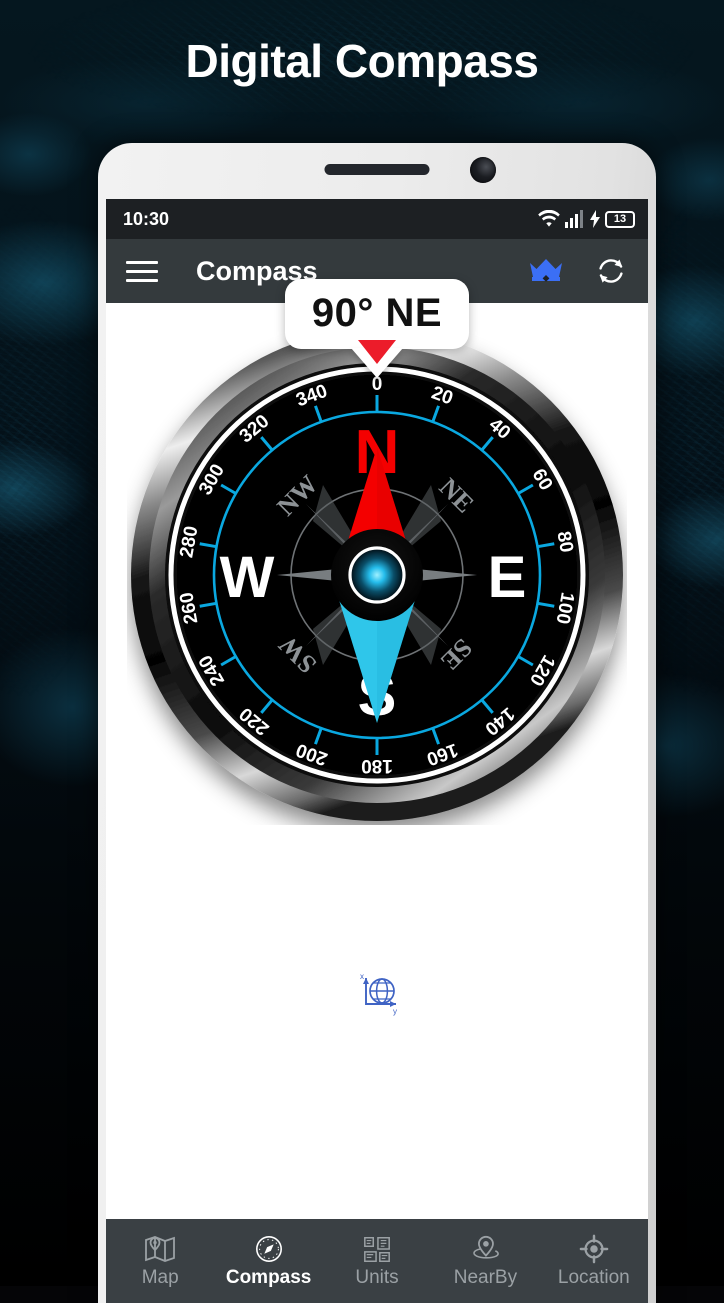 The height and width of the screenshot is (1303, 724). I want to click on svg-text: x, so click(362, 976).